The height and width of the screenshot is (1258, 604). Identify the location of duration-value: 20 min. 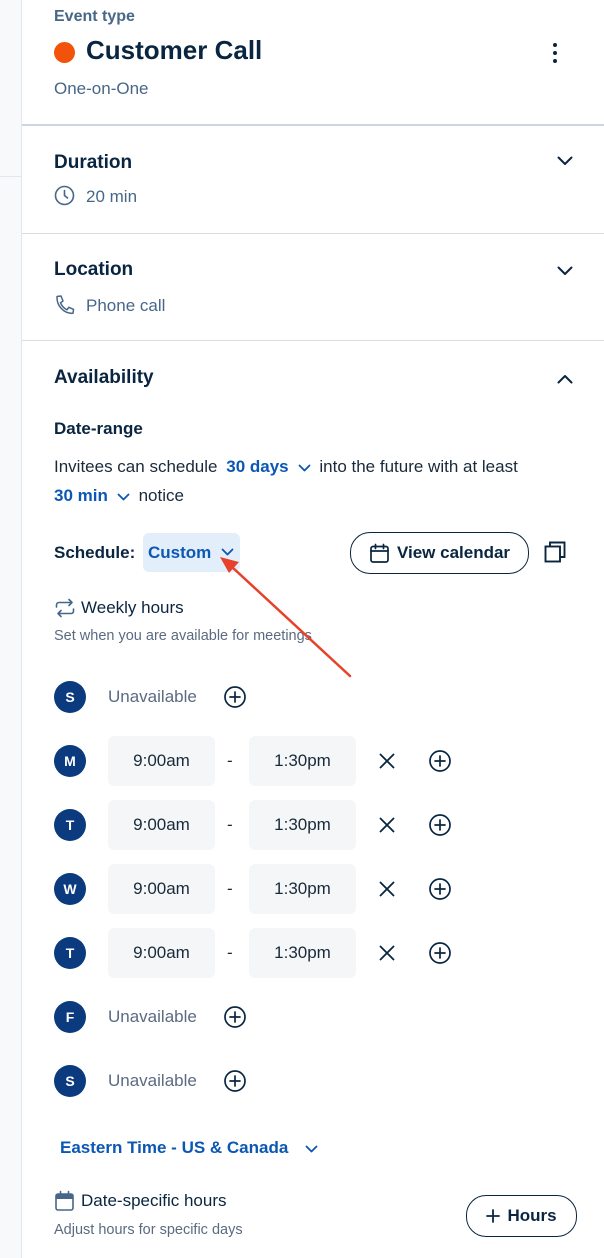
(112, 196).